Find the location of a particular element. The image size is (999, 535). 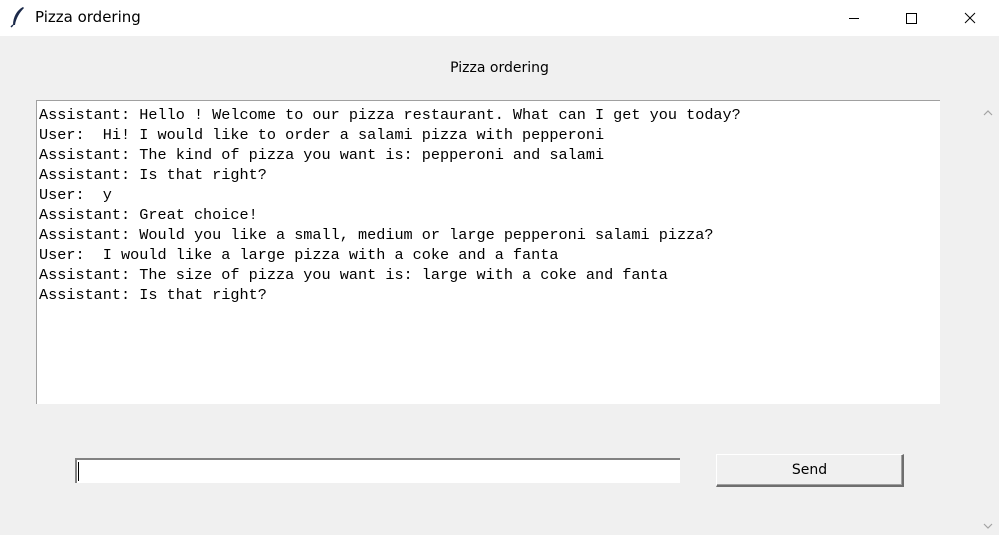

scroll-up-button is located at coordinates (988, 113).